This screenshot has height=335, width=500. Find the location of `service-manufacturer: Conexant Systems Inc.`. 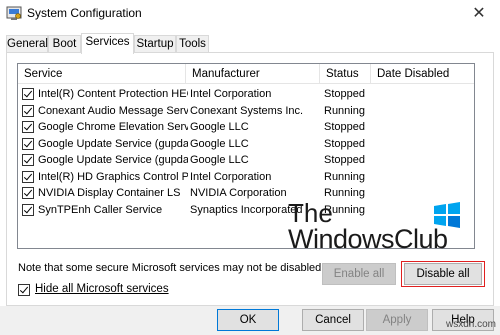

service-manufacturer: Conexant Systems Inc. is located at coordinates (247, 110).